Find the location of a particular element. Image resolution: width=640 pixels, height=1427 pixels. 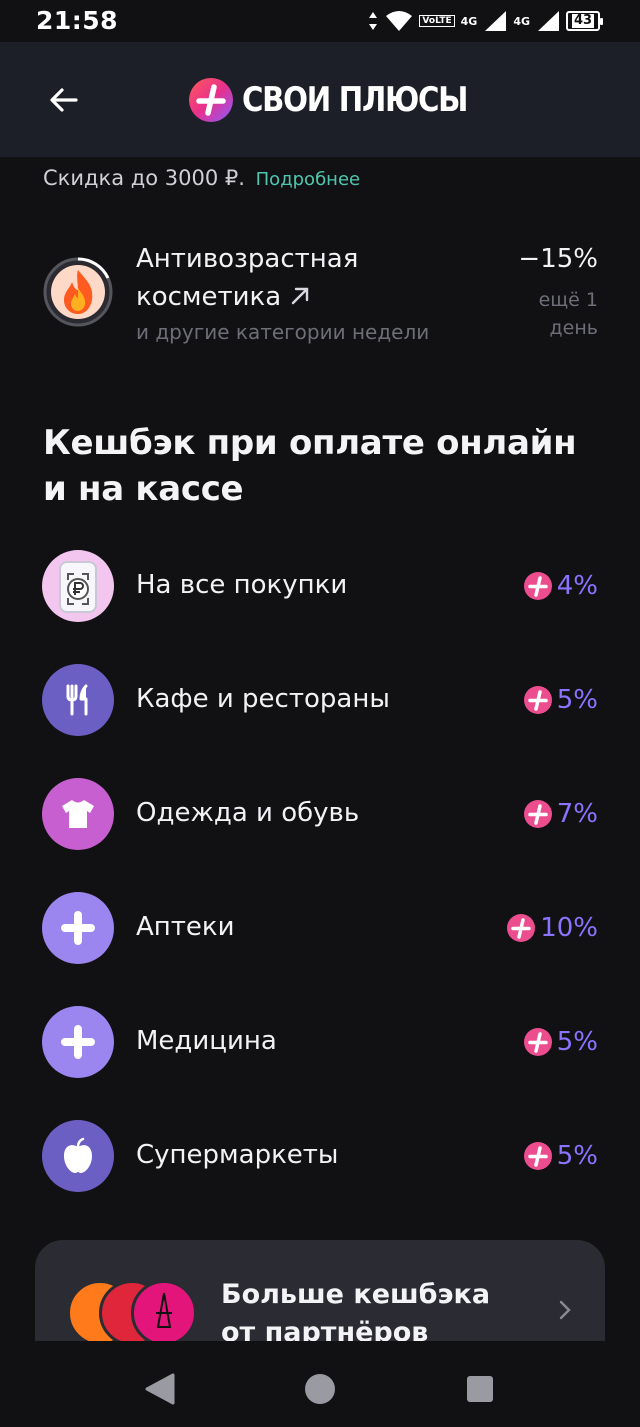

system-nav-bar is located at coordinates (320, 1384).